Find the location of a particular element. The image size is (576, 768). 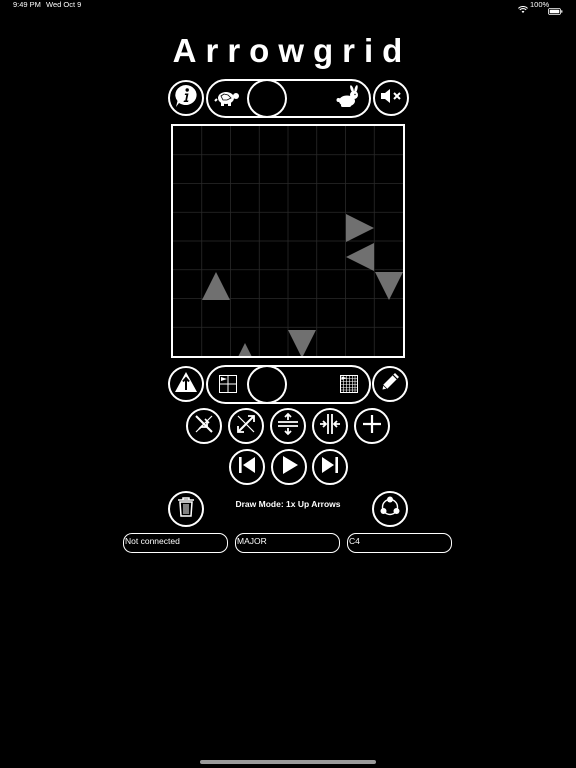

vertical-split-button is located at coordinates (288, 426).